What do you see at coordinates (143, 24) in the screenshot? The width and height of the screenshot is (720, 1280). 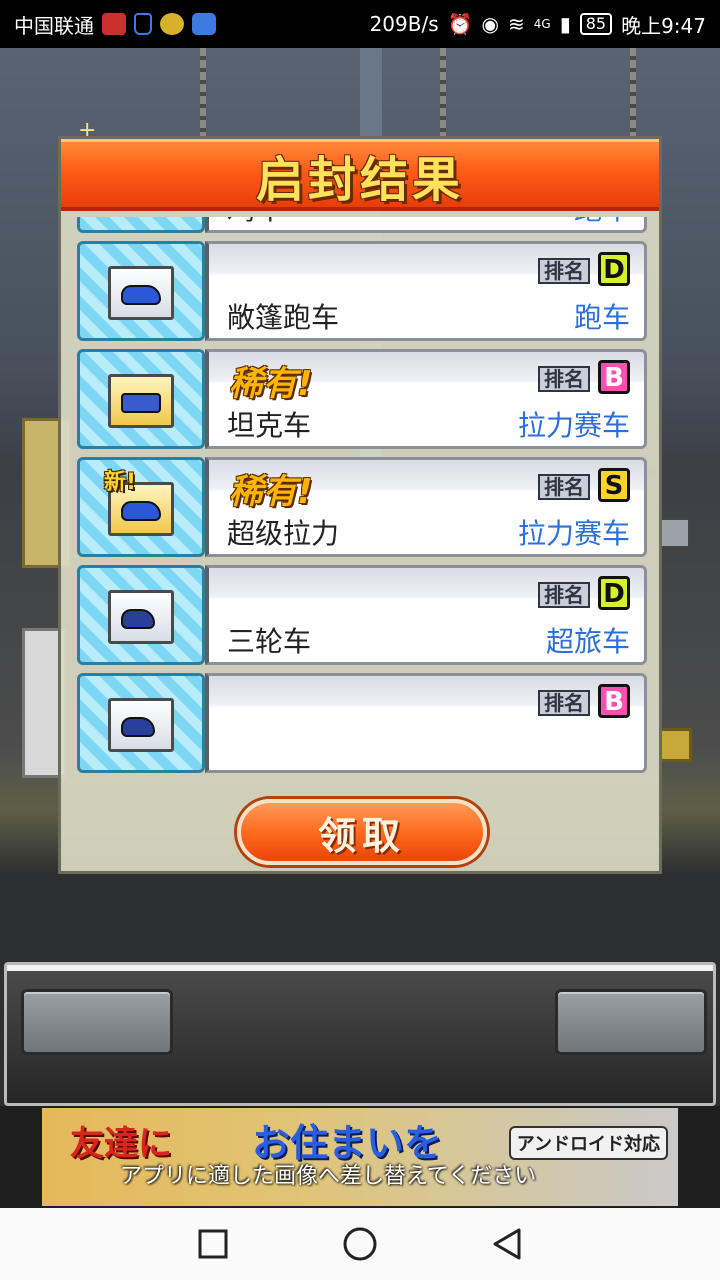 I see `bag-icon` at bounding box center [143, 24].